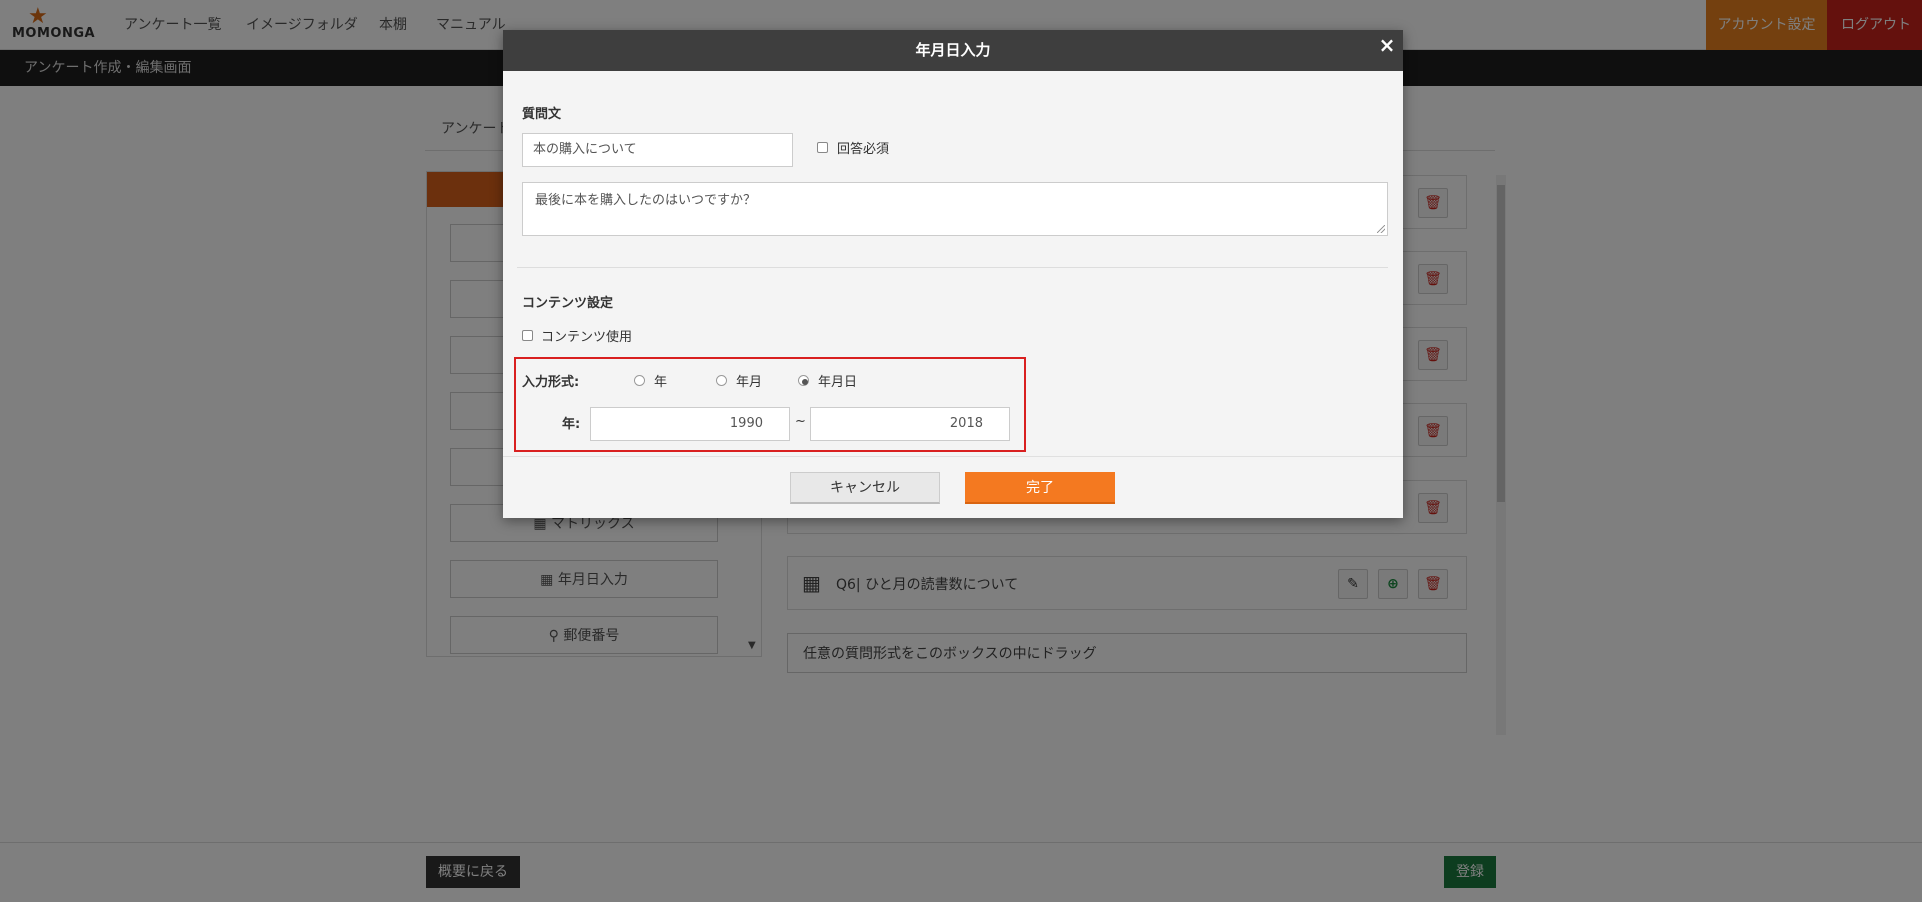 This screenshot has width=1922, height=902. Describe the element at coordinates (690, 424) in the screenshot. I see `year-from-input: 1990` at that location.